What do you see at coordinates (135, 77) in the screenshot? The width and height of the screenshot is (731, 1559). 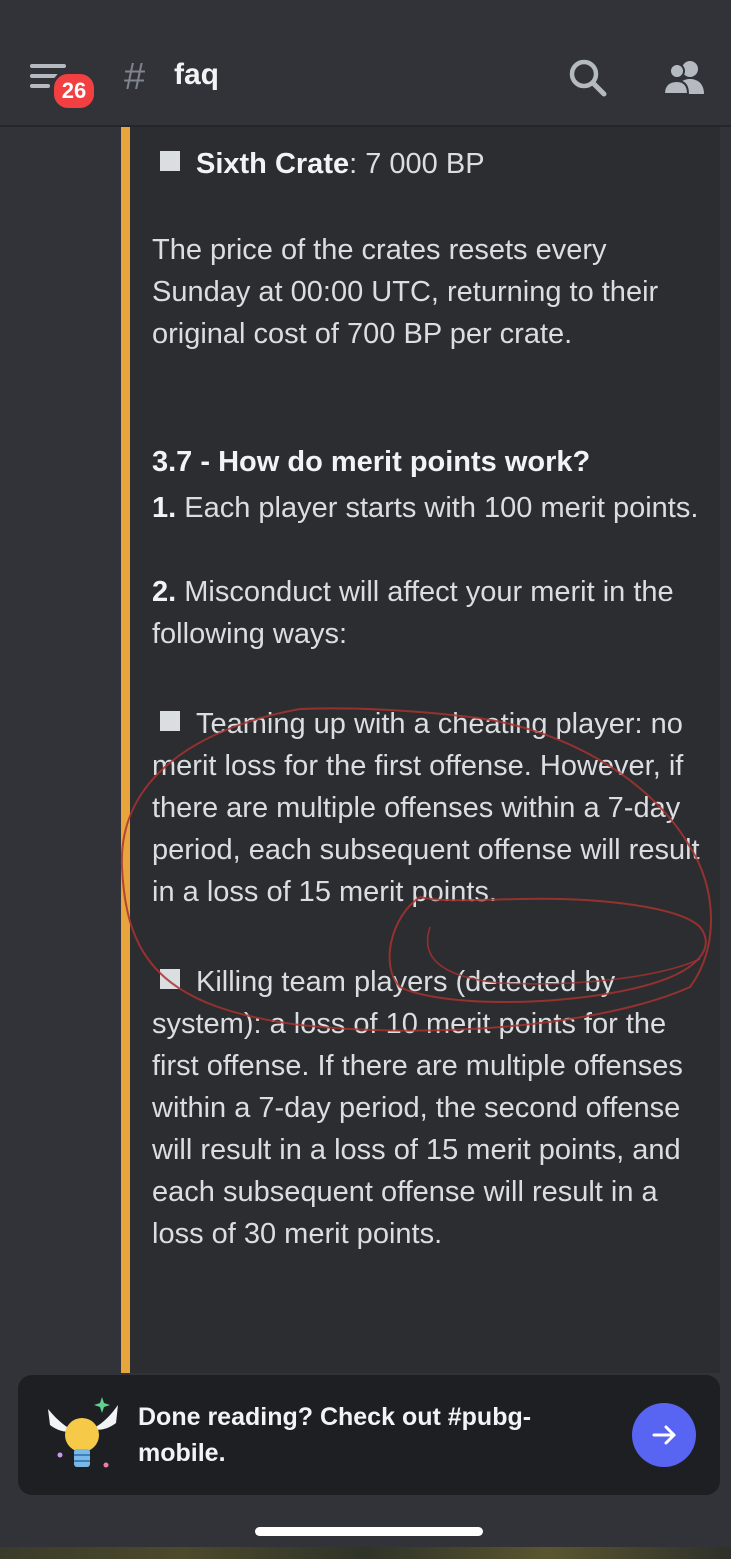 I see `hash-icon: #` at bounding box center [135, 77].